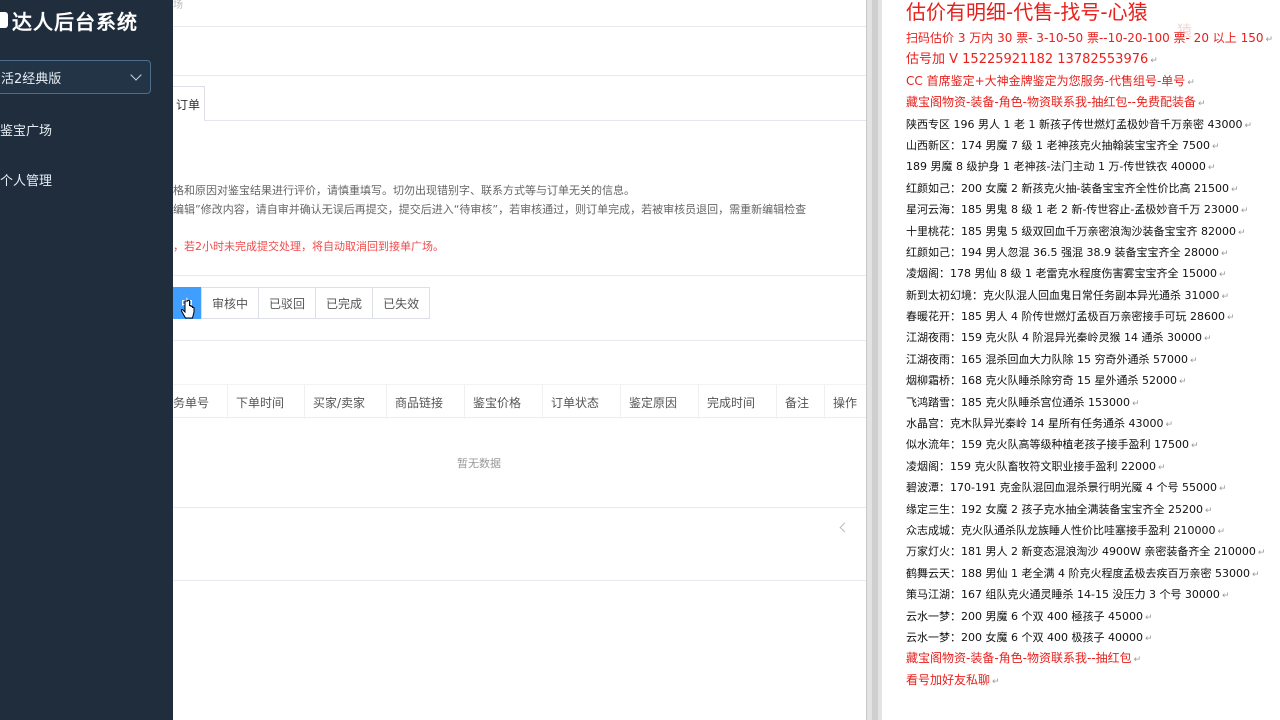 The width and height of the screenshot is (1280, 720). What do you see at coordinates (1058, 145) in the screenshot?
I see `doc-line-text: 山西新区：174 男魔 7 级 1 老神孩克火抽翰装宝宝齐全 7500` at bounding box center [1058, 145].